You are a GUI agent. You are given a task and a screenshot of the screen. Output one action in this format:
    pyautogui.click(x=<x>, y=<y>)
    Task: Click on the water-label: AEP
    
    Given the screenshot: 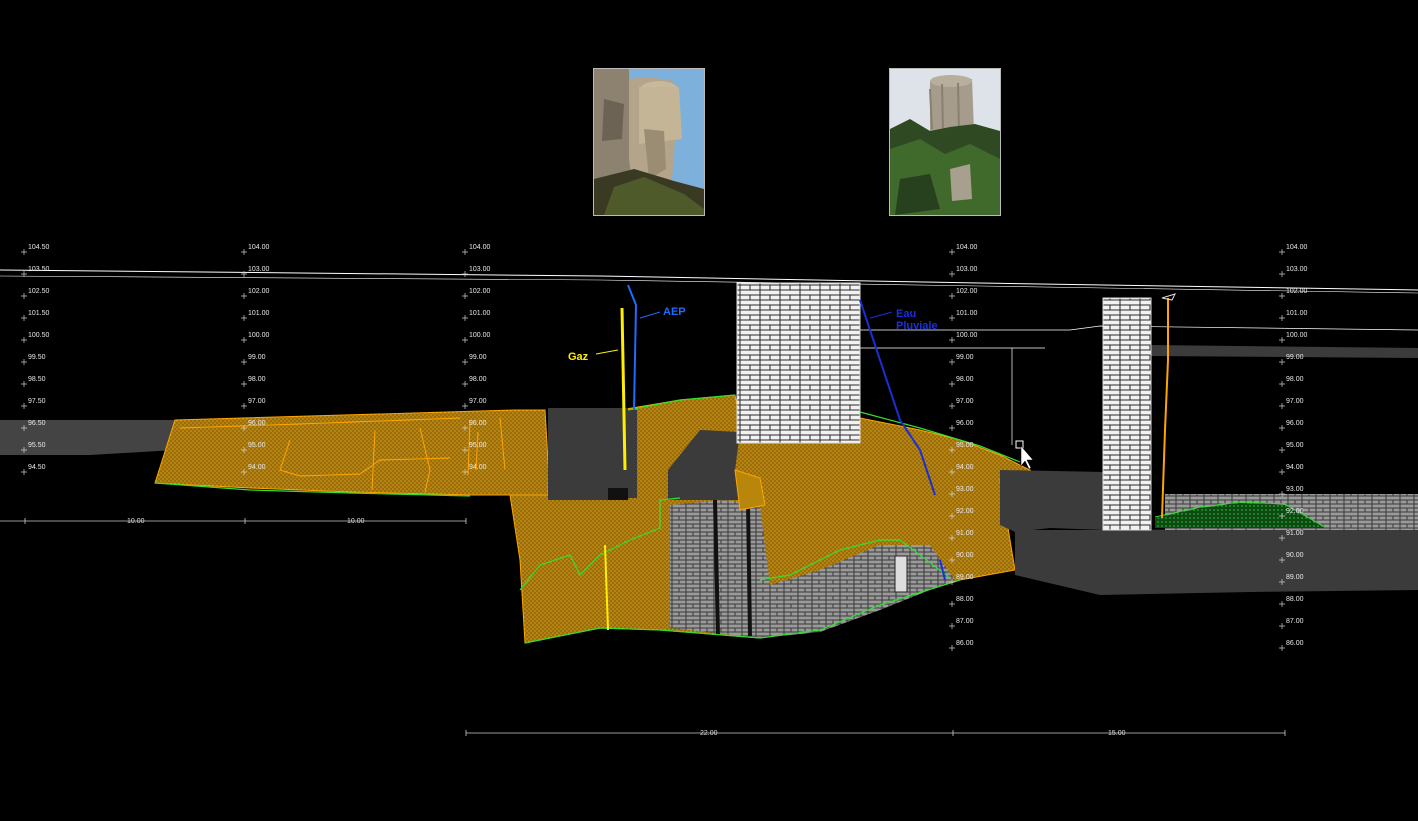 What is the action you would take?
    pyautogui.click(x=674, y=312)
    